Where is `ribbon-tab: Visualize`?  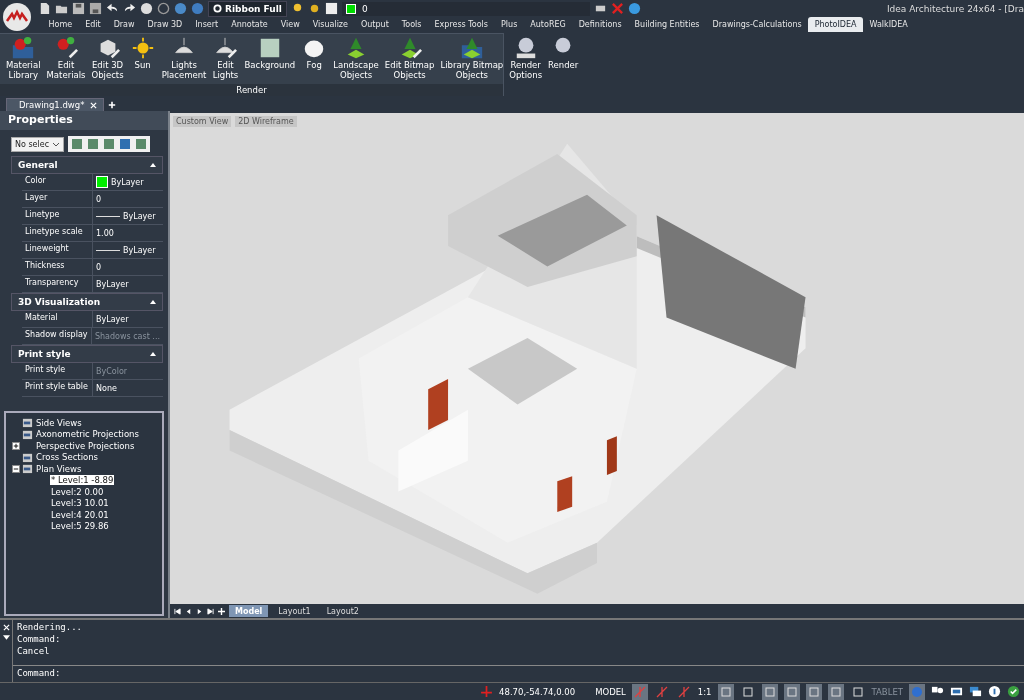
ribbon-tab: Visualize is located at coordinates (330, 24).